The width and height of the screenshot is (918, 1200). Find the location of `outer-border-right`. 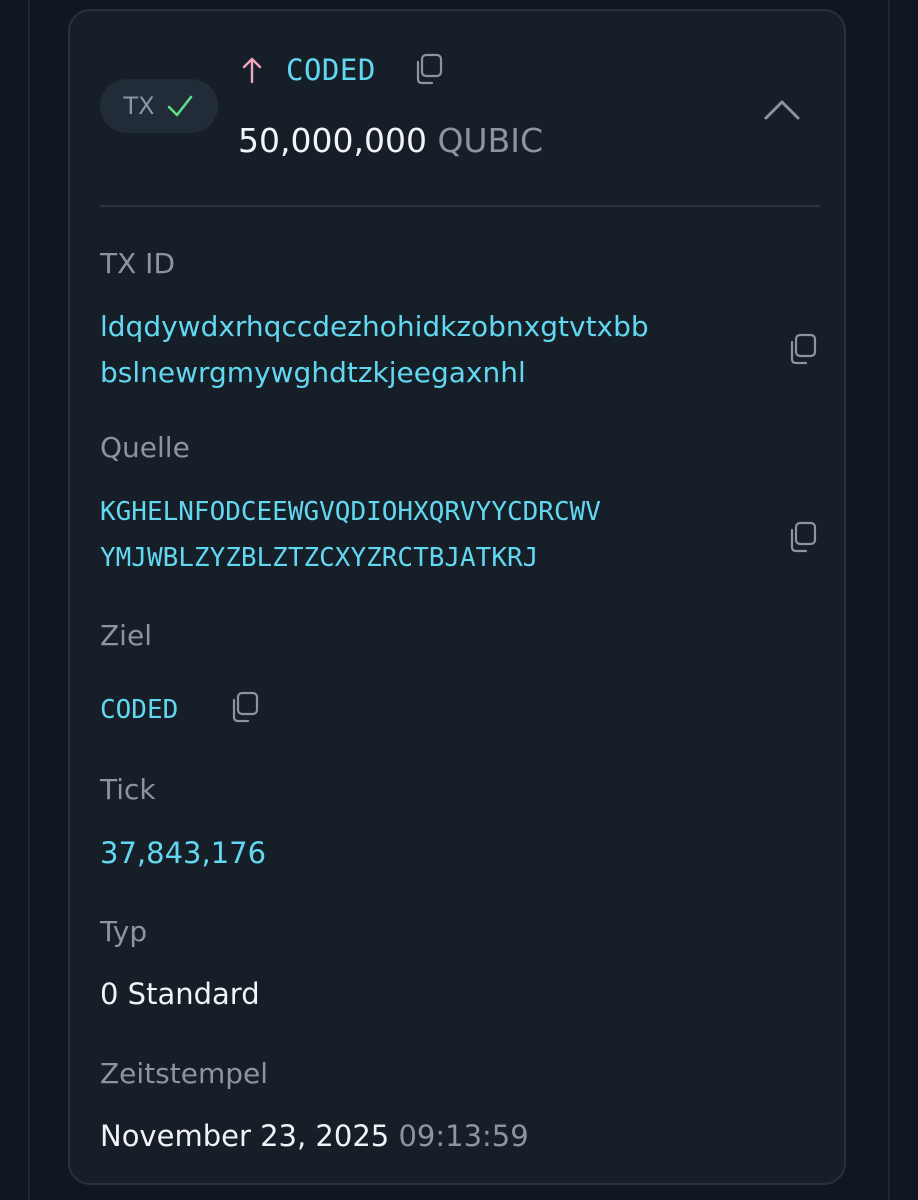

outer-border-right is located at coordinates (889, 600).